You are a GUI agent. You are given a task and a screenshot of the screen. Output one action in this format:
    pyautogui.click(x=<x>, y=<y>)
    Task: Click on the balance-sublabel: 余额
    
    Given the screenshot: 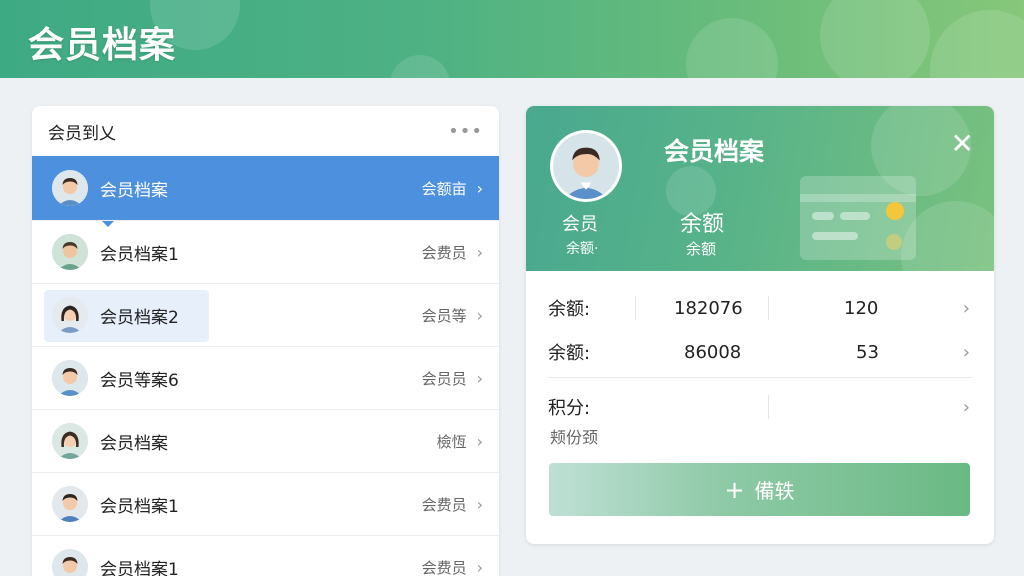 What is the action you would take?
    pyautogui.click(x=701, y=249)
    